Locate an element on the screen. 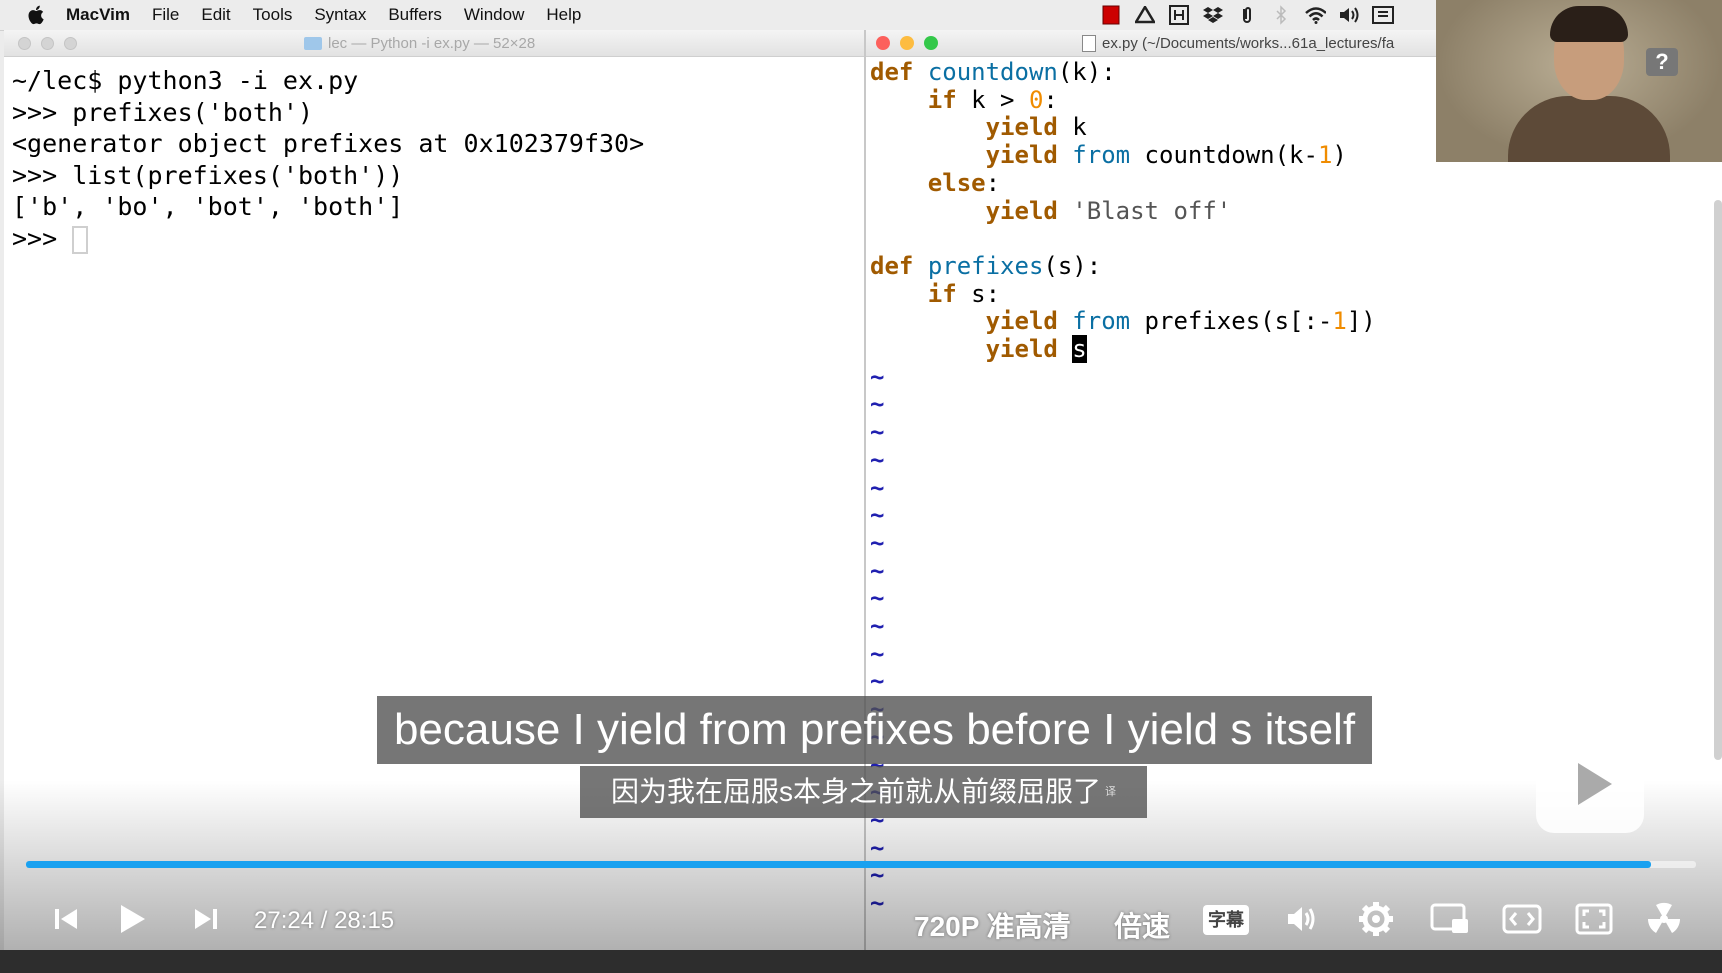  menu-window: Window is located at coordinates (494, 15).